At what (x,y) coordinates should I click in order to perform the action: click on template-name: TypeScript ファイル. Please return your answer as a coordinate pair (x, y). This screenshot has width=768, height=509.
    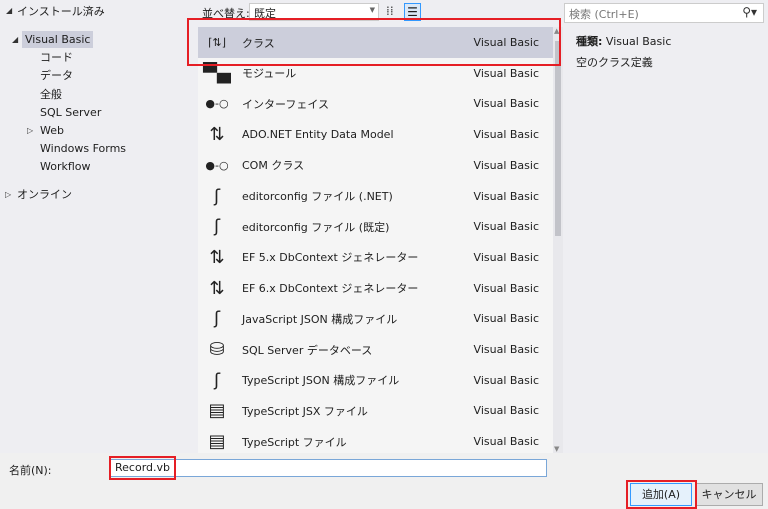
    Looking at the image, I should click on (294, 442).